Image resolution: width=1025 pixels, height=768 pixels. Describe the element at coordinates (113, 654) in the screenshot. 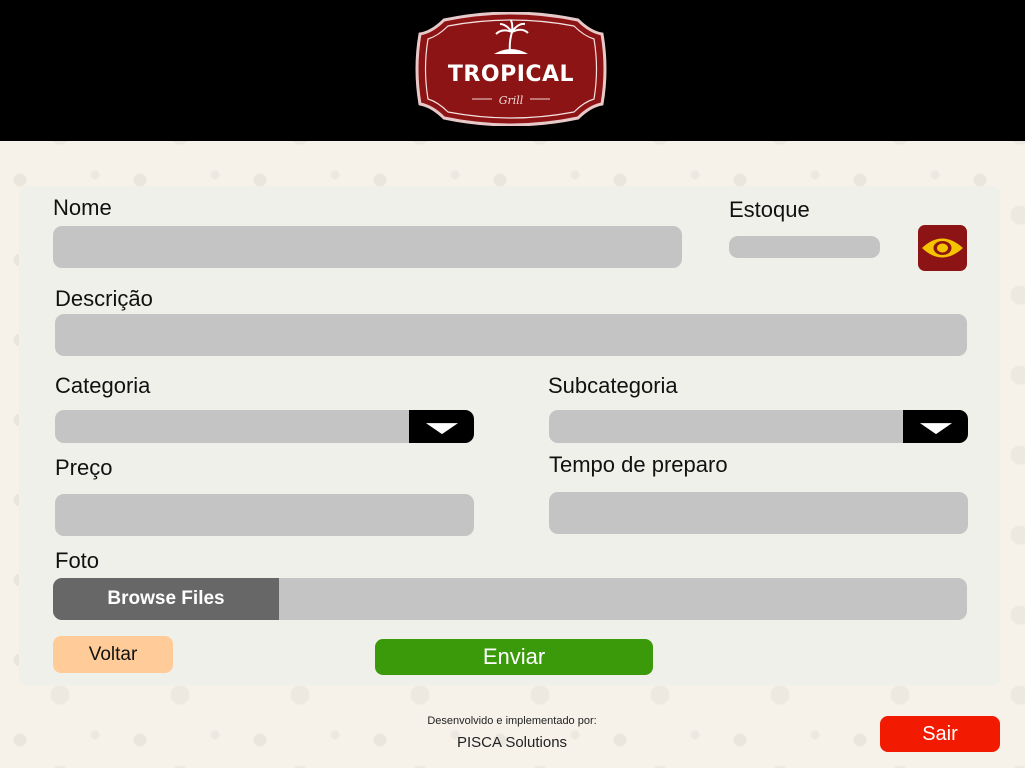

I see `voltar-button: Voltar` at that location.